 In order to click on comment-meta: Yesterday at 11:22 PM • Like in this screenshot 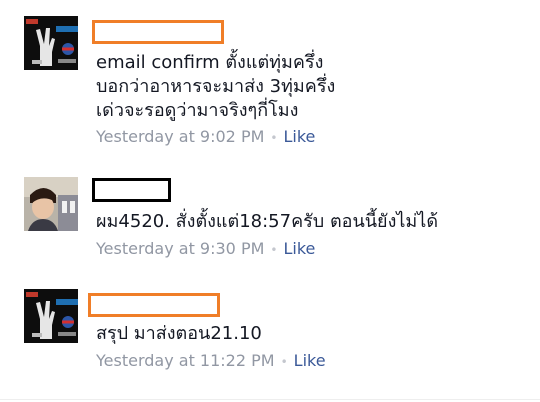, I will do `click(211, 361)`.